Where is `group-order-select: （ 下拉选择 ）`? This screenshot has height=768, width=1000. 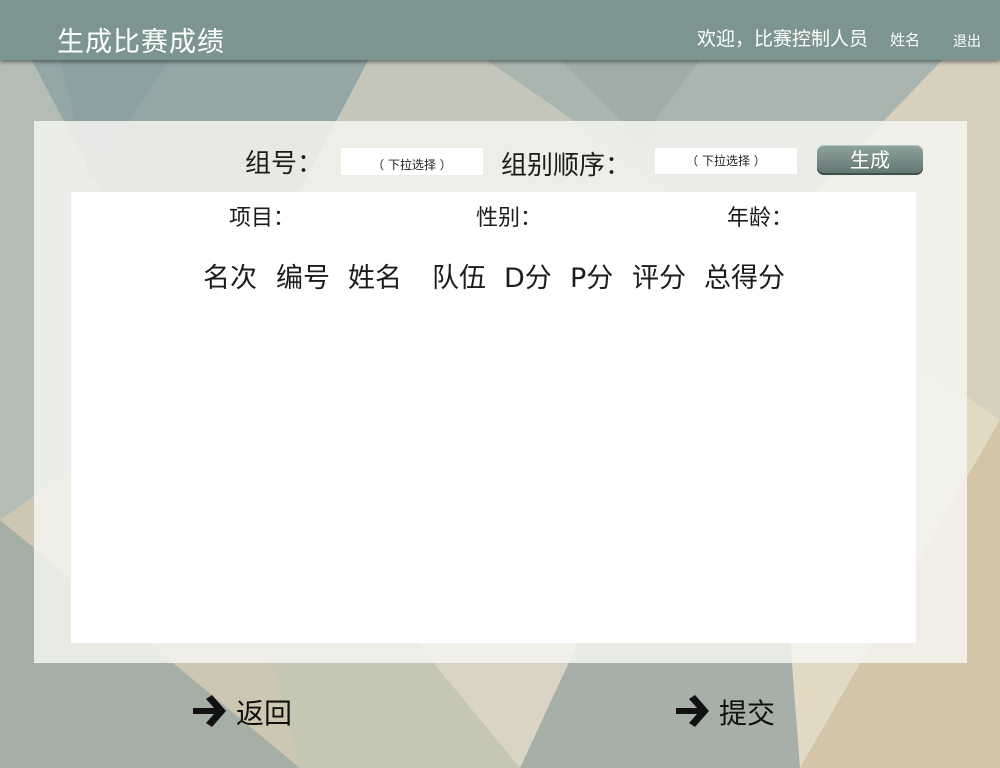 group-order-select: （ 下拉选择 ） is located at coordinates (726, 161).